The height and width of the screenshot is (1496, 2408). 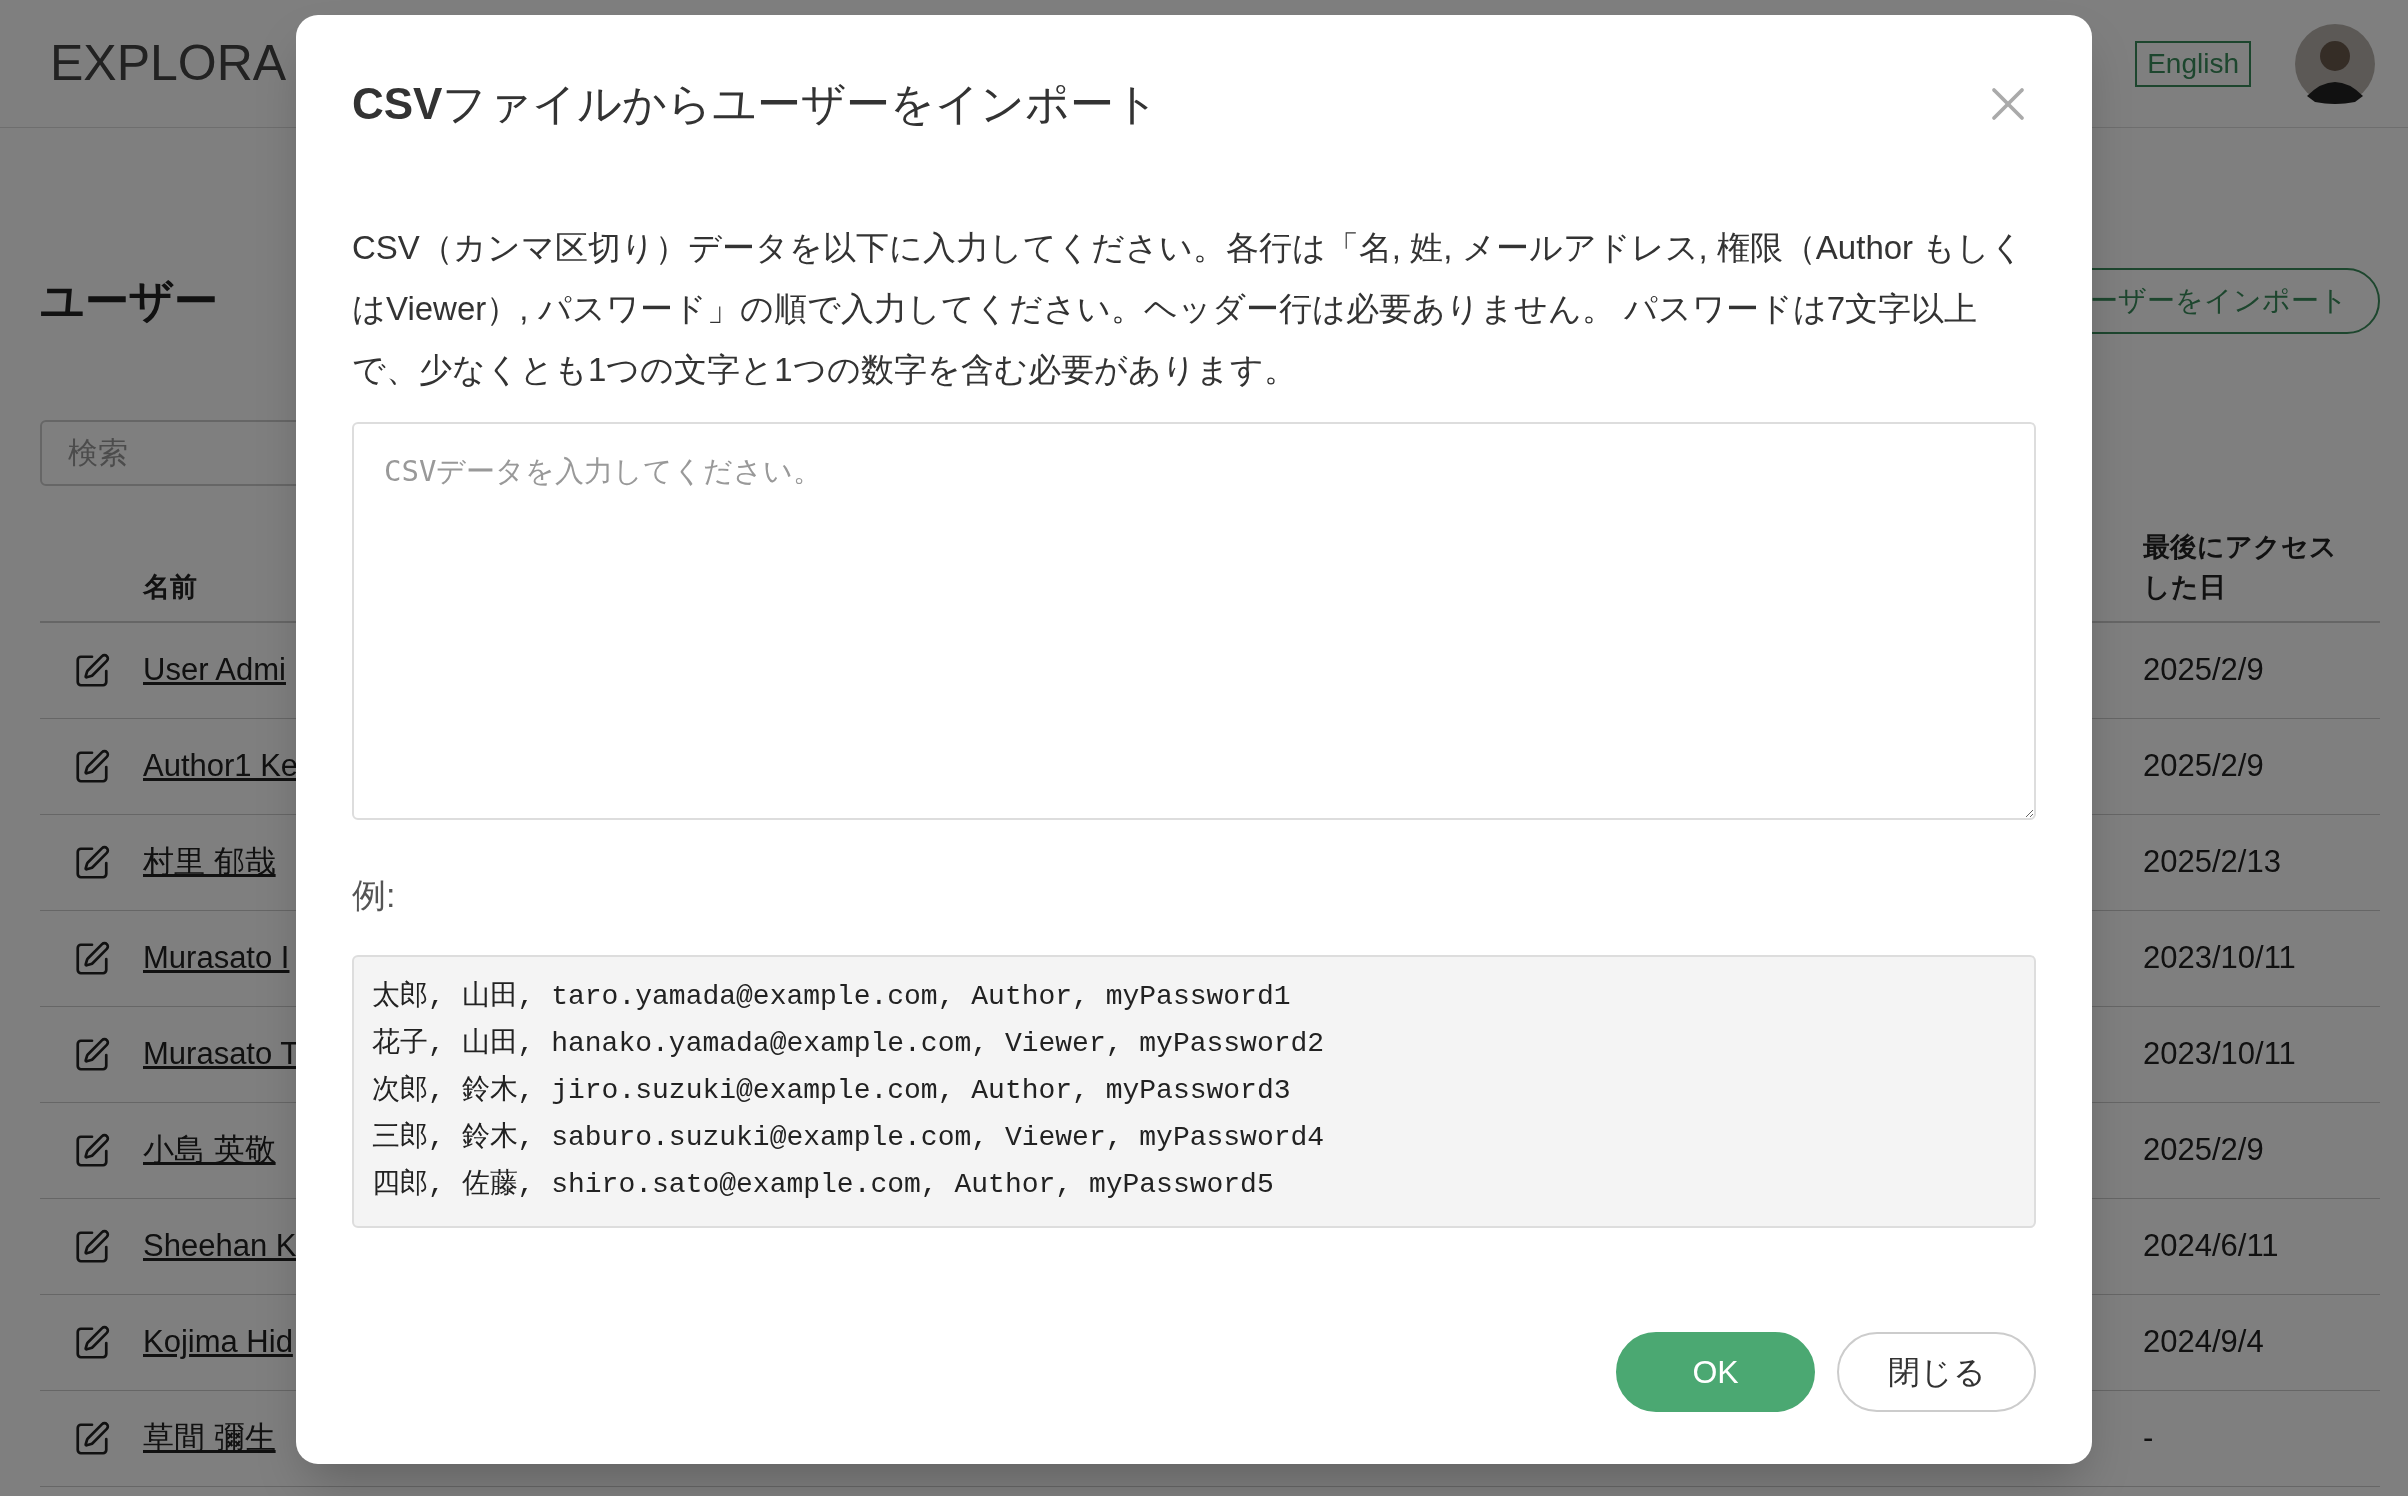 I want to click on example-label: 例:, so click(x=374, y=895).